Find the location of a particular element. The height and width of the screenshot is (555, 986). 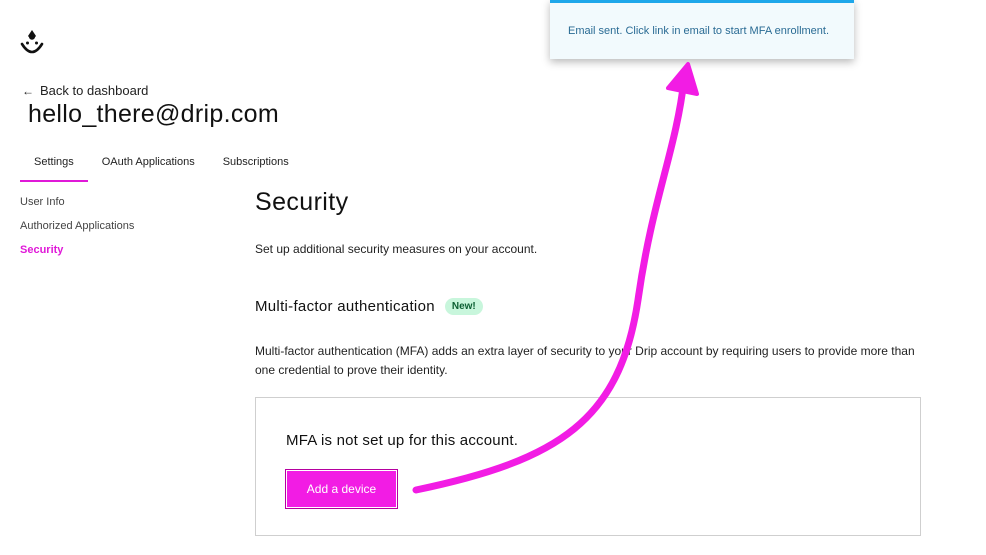

new-badge: New! is located at coordinates (463, 306).